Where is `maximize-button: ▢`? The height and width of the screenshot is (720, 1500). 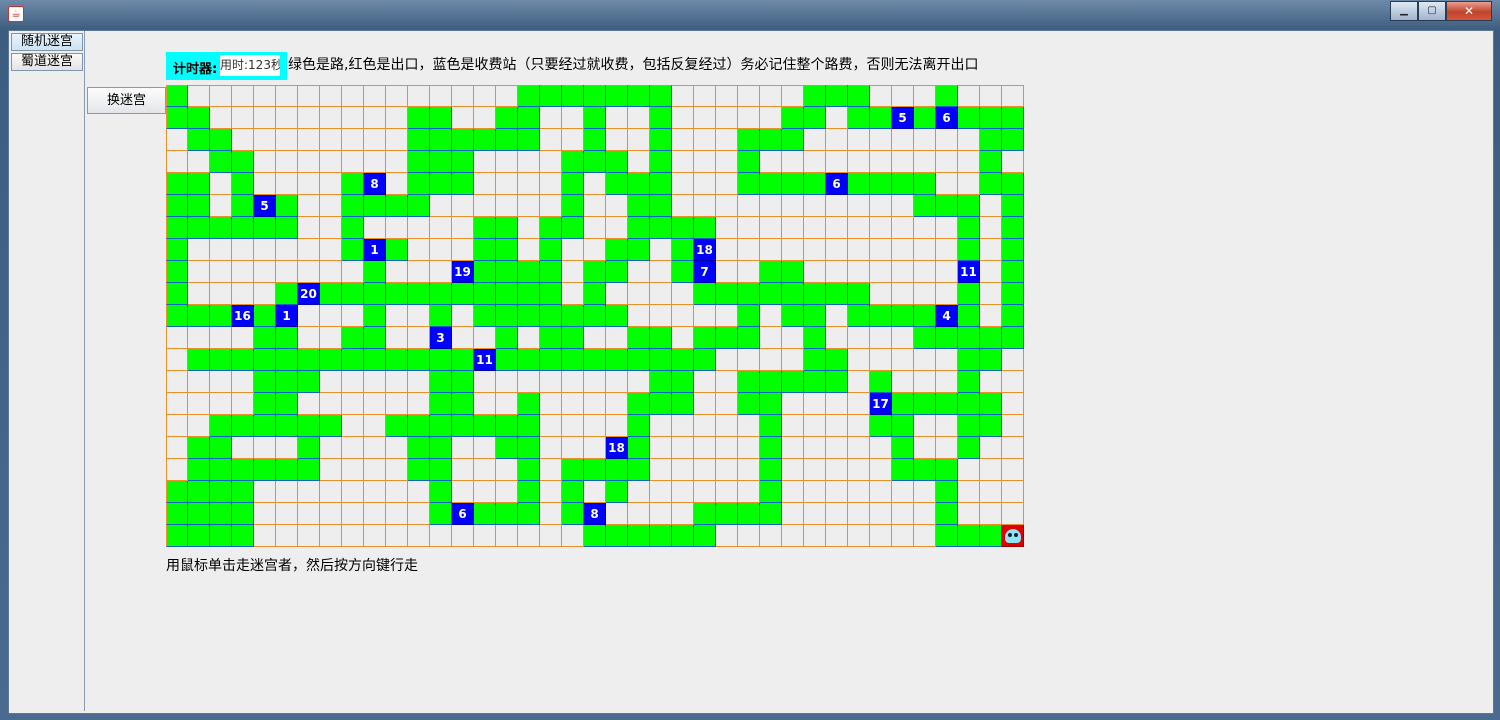
maximize-button: ▢ is located at coordinates (1432, 11).